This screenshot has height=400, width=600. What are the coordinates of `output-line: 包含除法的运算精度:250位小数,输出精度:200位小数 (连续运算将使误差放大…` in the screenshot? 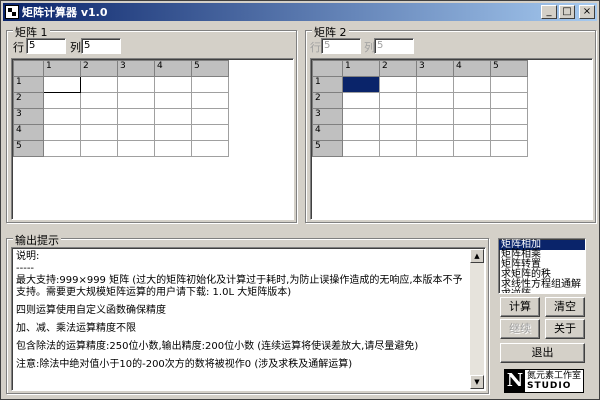 It's located at (217, 346).